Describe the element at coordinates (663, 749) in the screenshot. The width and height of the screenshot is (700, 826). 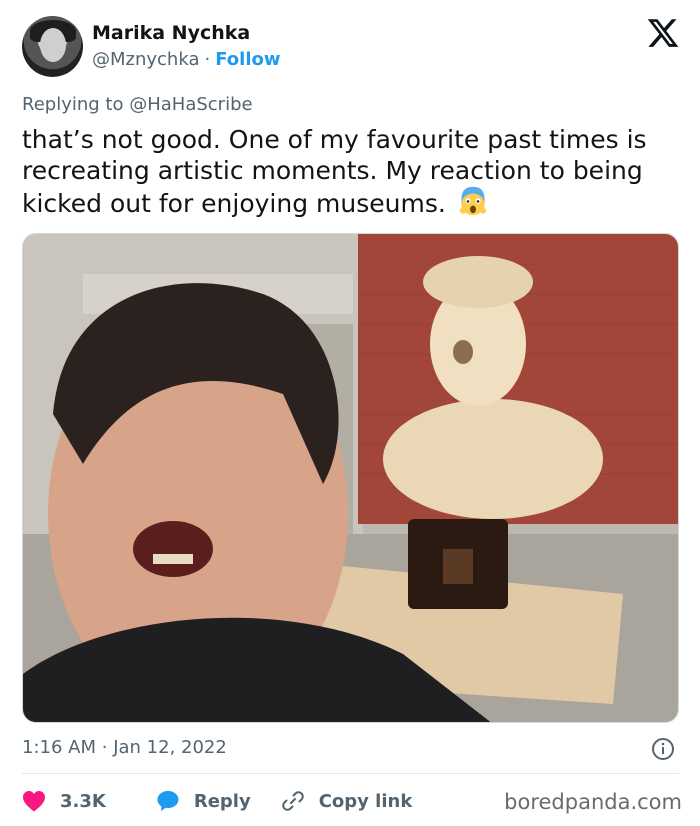
I see `info-icon` at that location.